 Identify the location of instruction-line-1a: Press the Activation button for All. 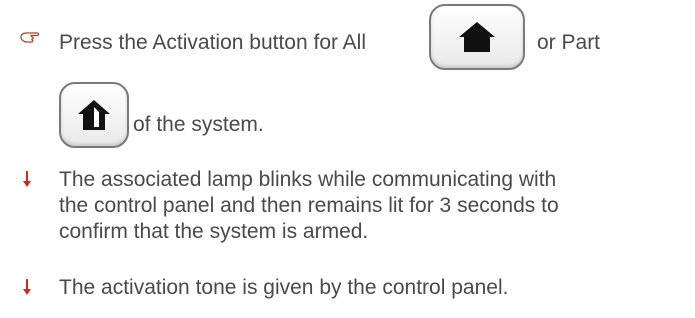
(213, 42).